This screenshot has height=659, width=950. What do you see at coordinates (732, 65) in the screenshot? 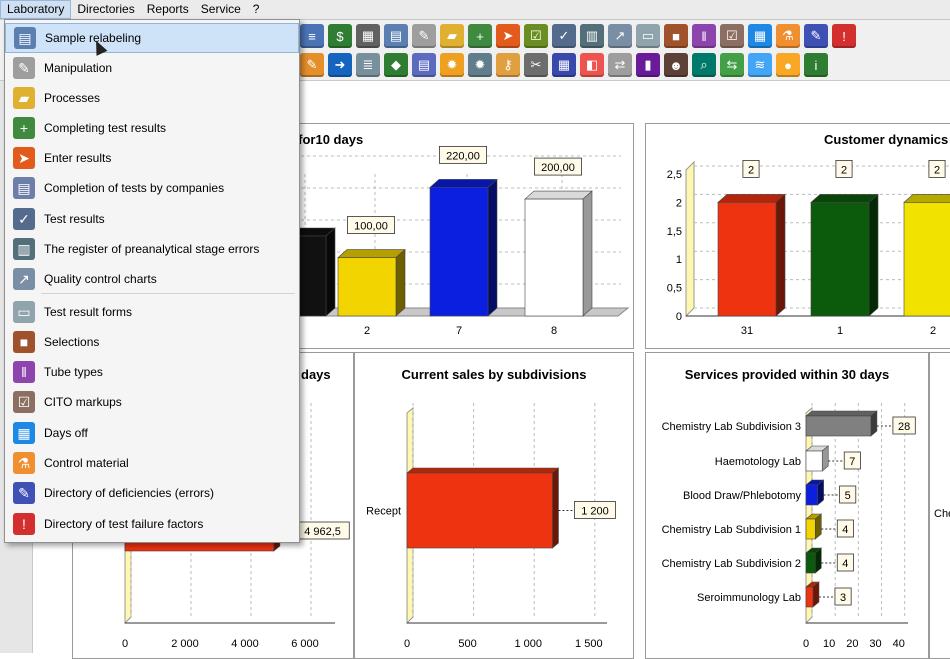
I see `transfer-icon: ⇆` at bounding box center [732, 65].